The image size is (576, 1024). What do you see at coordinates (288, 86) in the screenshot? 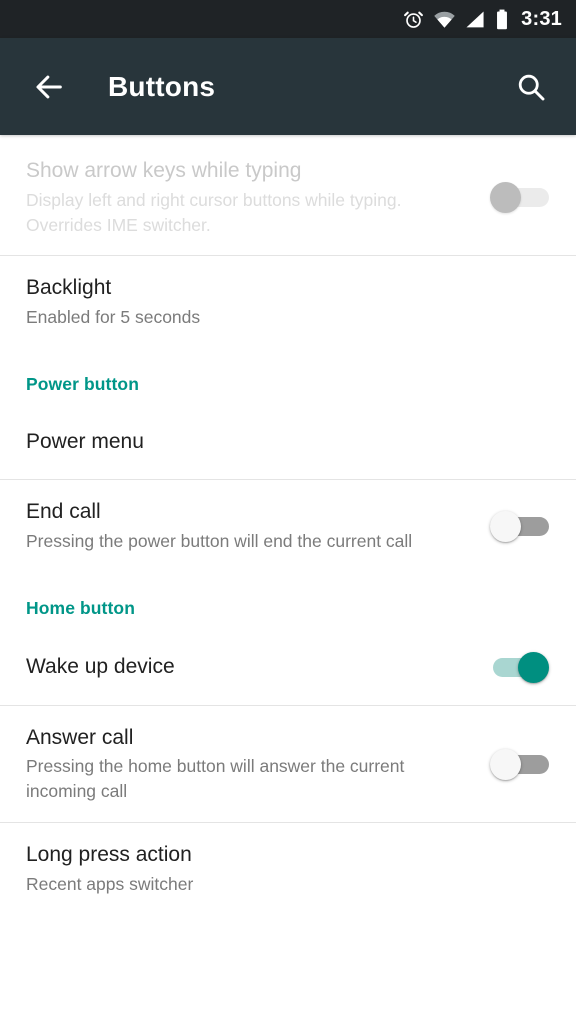
I see `app-bar: Buttons` at bounding box center [288, 86].